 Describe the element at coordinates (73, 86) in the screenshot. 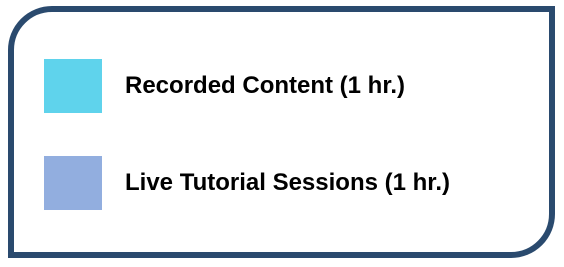

I see `legend-swatch-recorded-content` at that location.